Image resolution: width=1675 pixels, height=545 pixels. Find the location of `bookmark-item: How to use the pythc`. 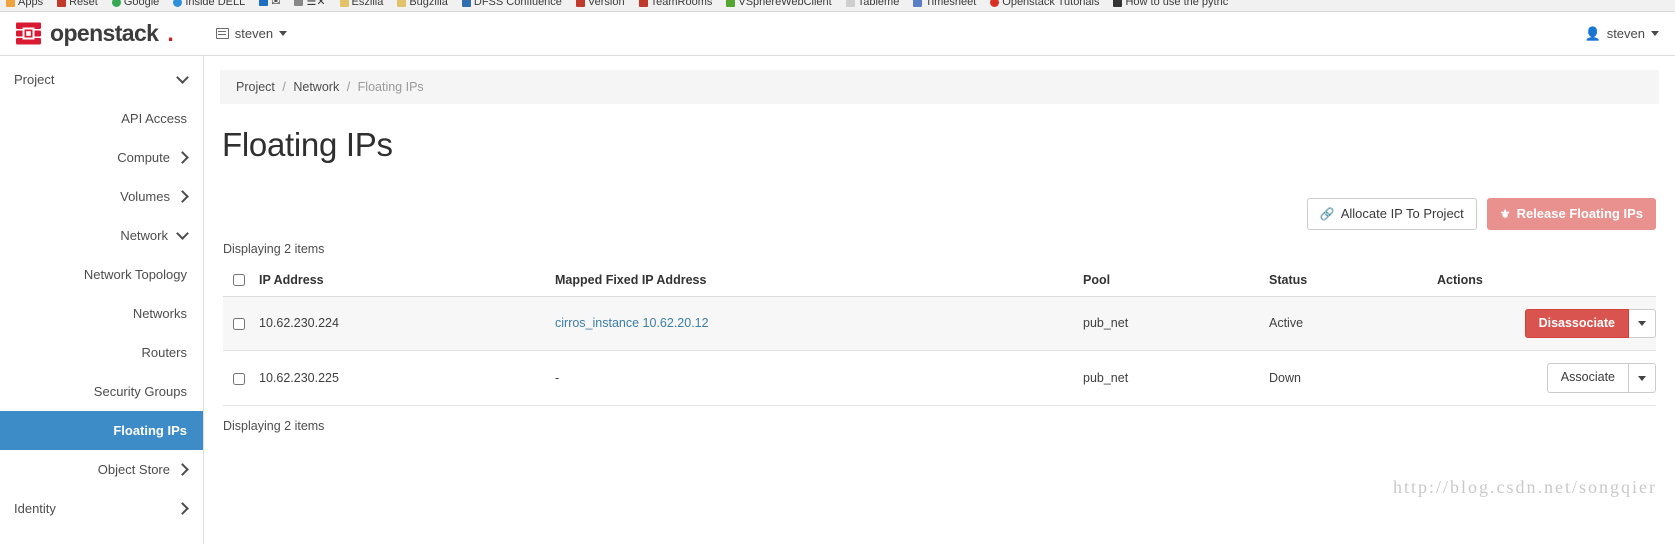

bookmark-item: How to use the pythc is located at coordinates (1170, 4).